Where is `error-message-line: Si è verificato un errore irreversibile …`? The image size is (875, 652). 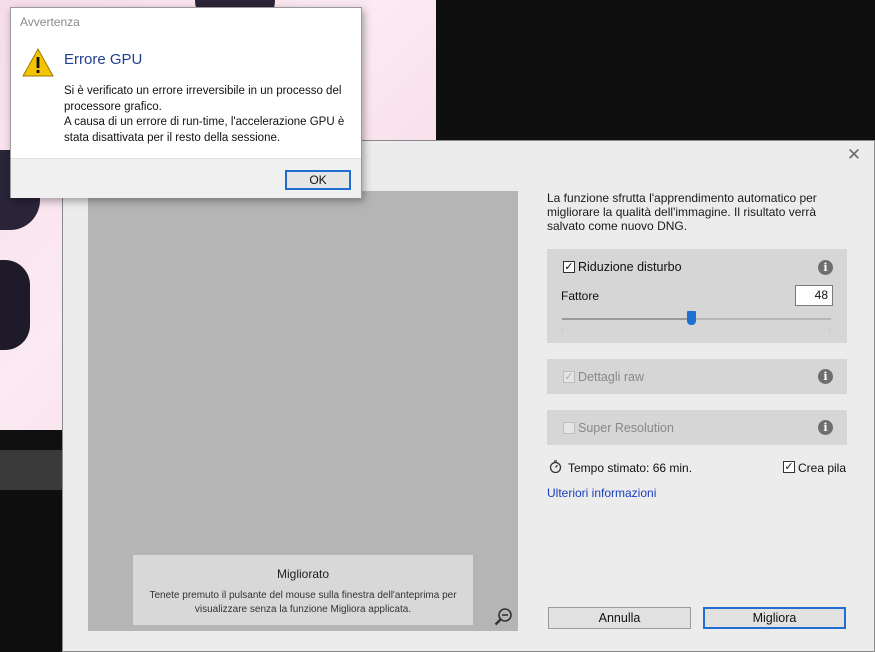 error-message-line: Si è verificato un errore irreversibile … is located at coordinates (203, 99).